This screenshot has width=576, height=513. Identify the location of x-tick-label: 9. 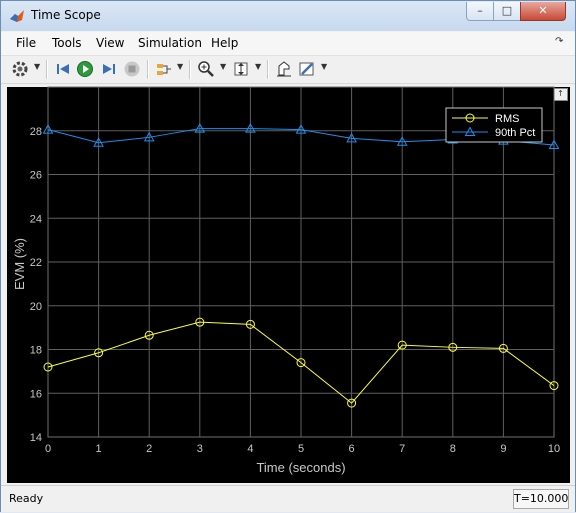
(503, 449).